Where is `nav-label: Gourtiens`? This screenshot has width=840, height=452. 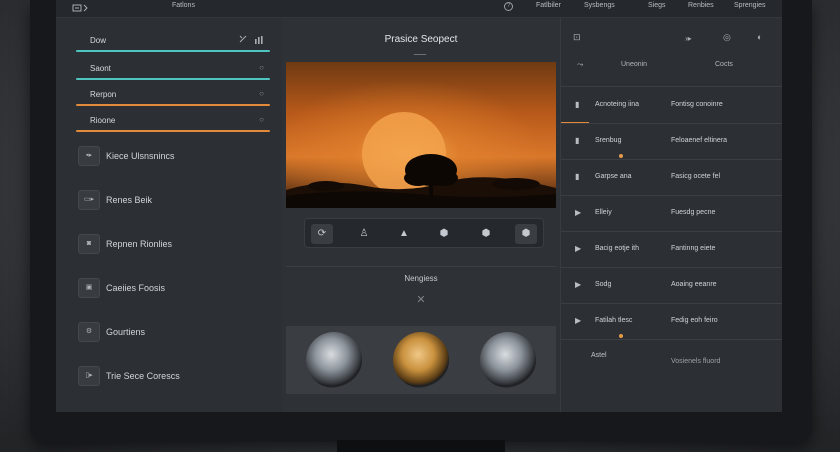
nav-label: Gourtiens is located at coordinates (126, 332).